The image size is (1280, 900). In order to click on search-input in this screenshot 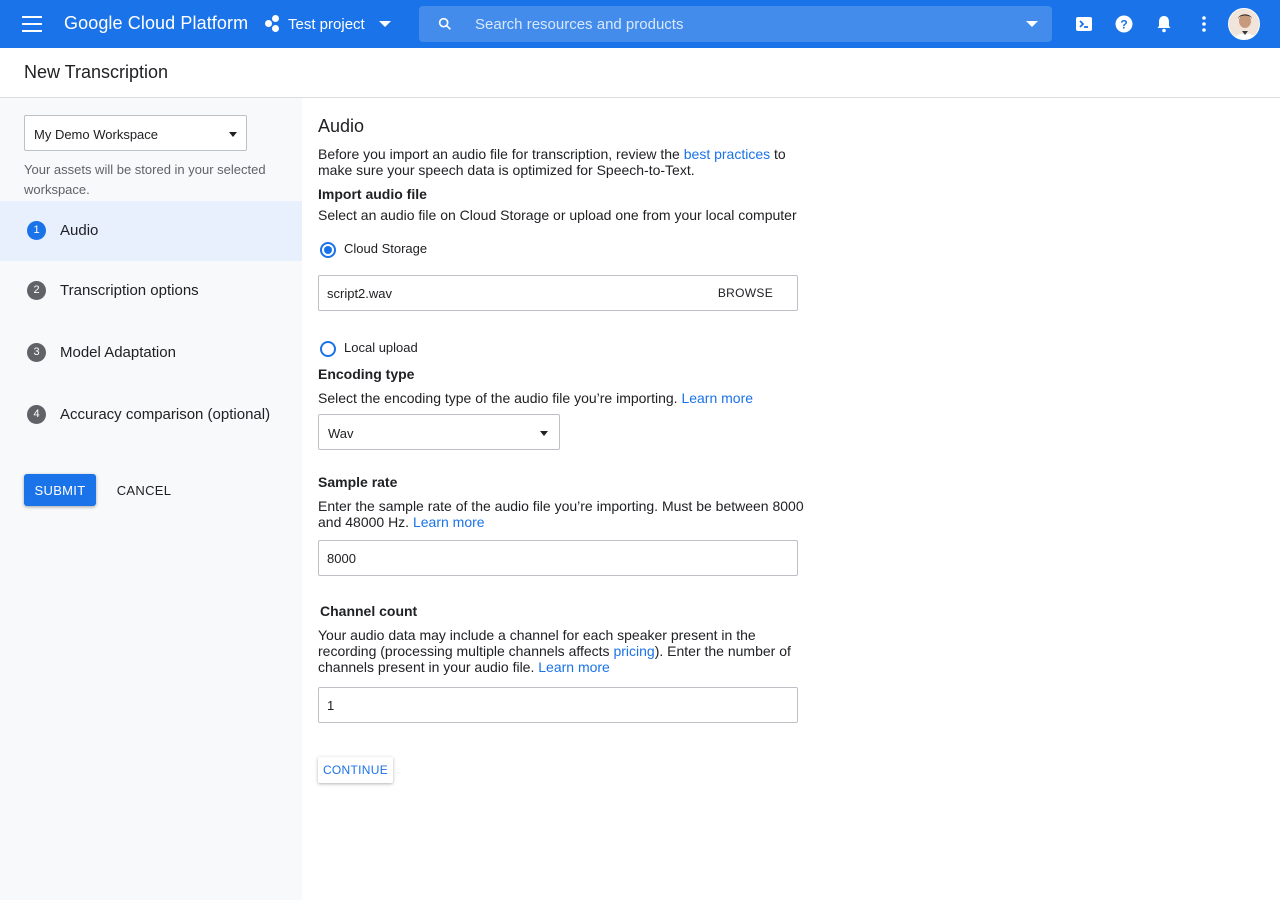, I will do `click(735, 24)`.